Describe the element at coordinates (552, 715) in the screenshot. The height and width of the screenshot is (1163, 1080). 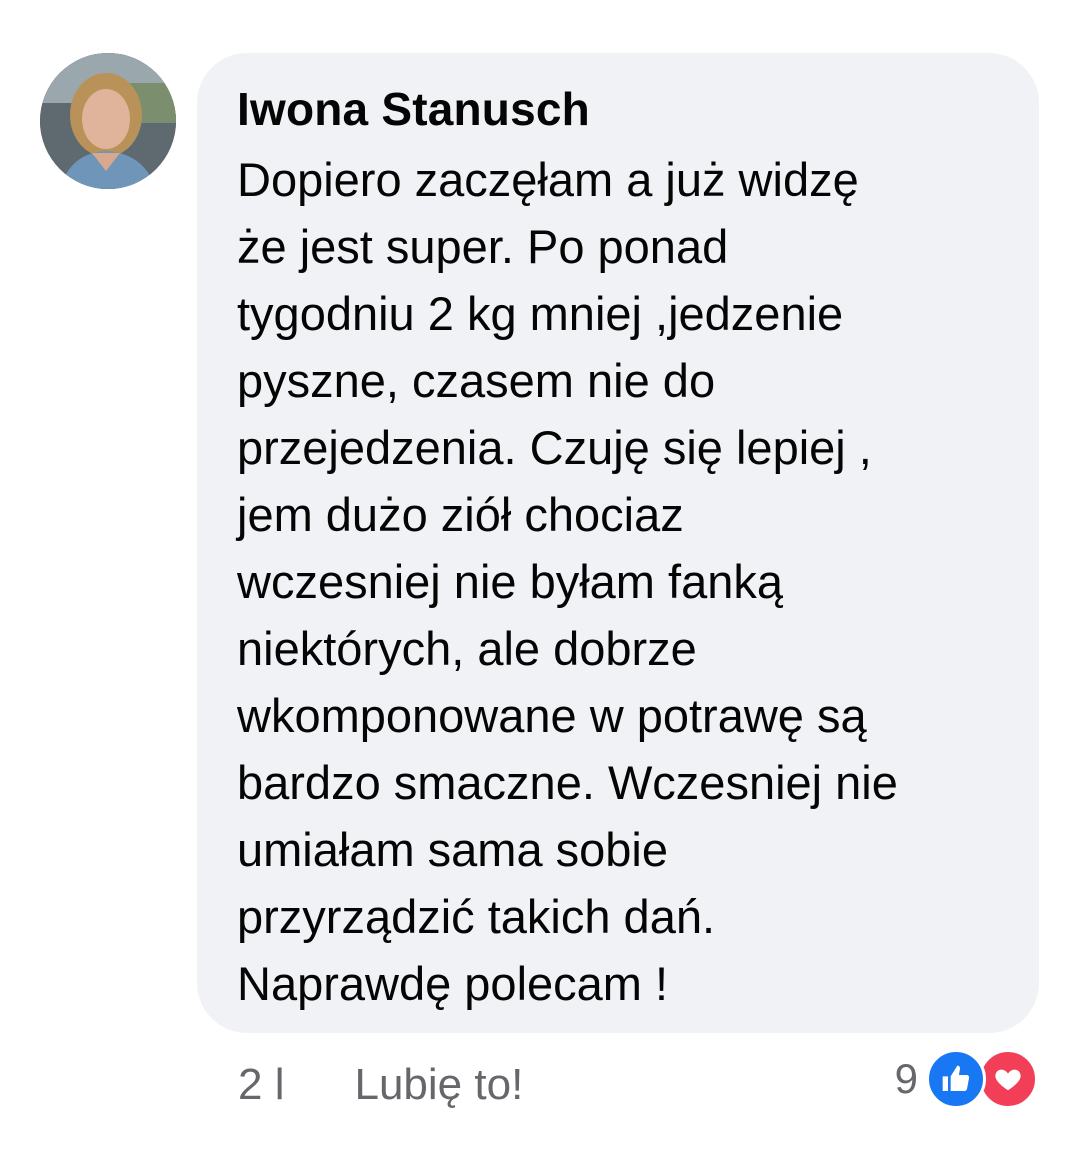
I see `comment-line: wkomponowane w potrawę są` at that location.